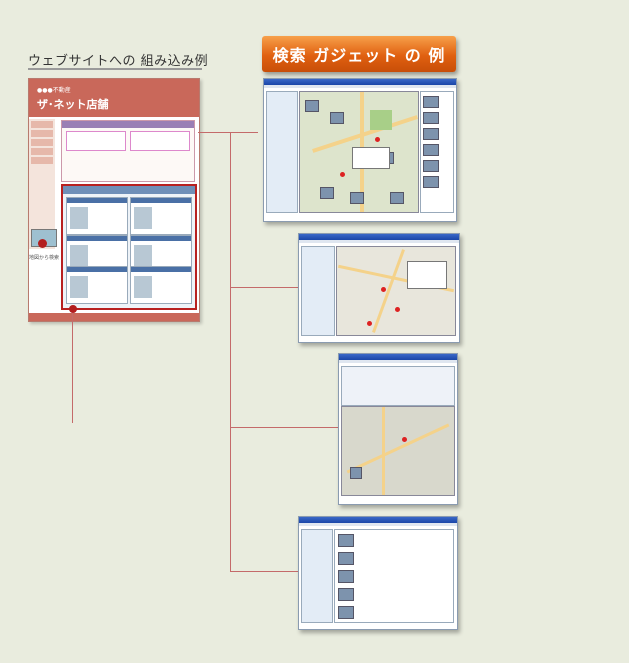  I want to click on website-mockup: ●●●不動産 ザ･ネット店舗 地図から検索, so click(114, 200).